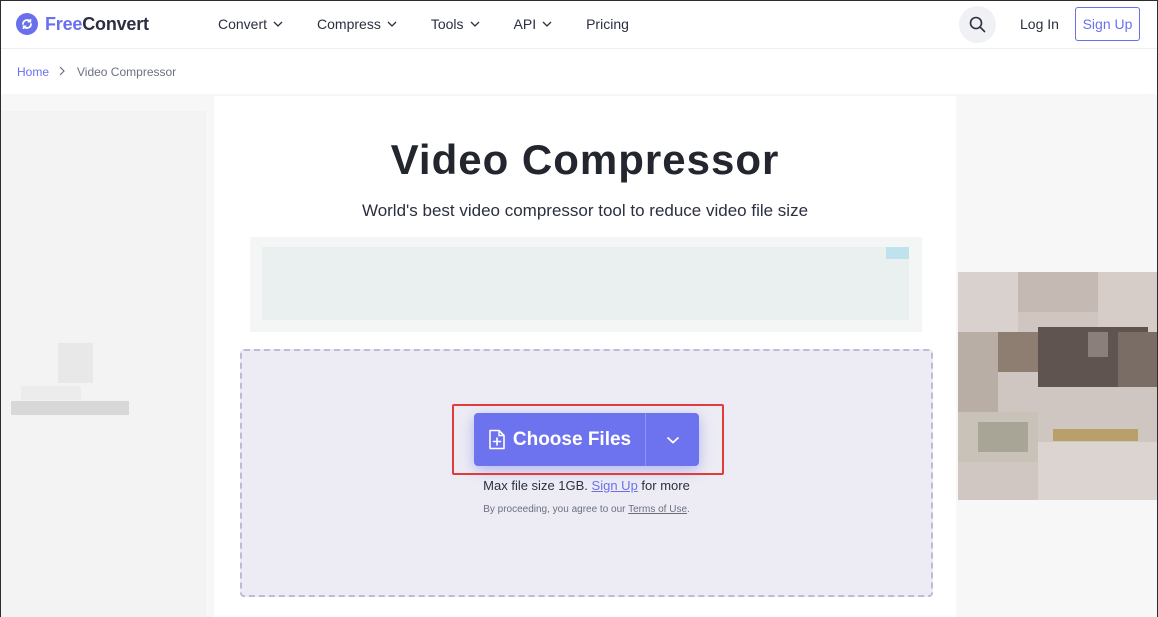 The image size is (1158, 617). I want to click on highlight-box, so click(588, 439).